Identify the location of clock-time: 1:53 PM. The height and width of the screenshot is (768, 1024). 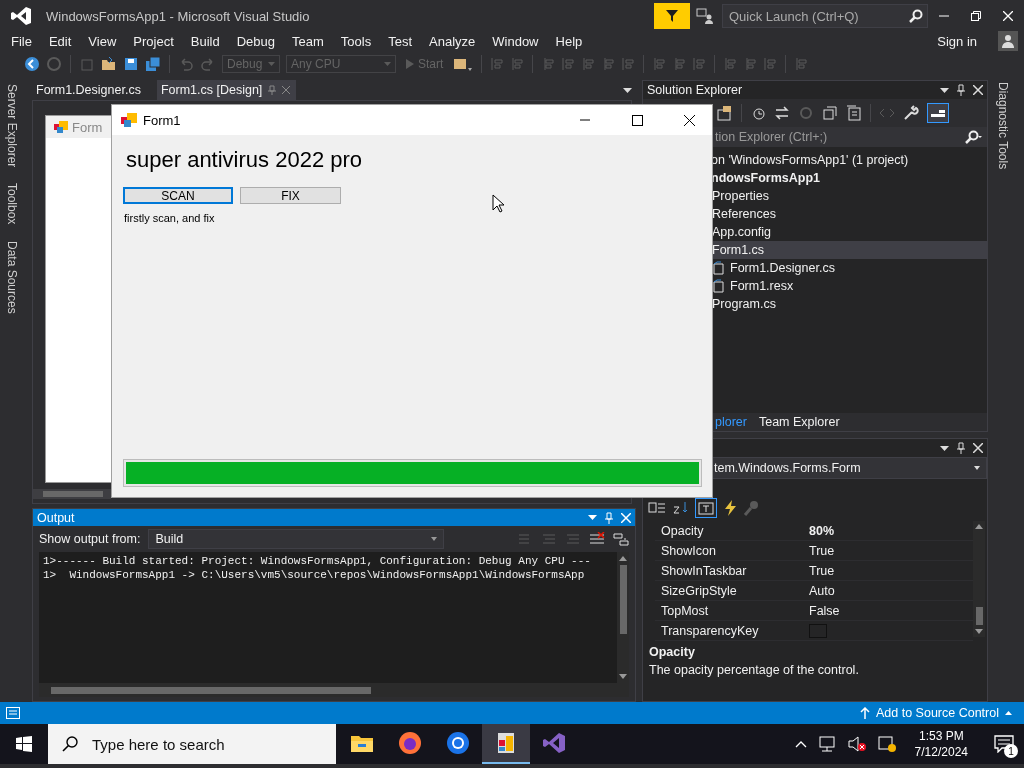
(941, 736).